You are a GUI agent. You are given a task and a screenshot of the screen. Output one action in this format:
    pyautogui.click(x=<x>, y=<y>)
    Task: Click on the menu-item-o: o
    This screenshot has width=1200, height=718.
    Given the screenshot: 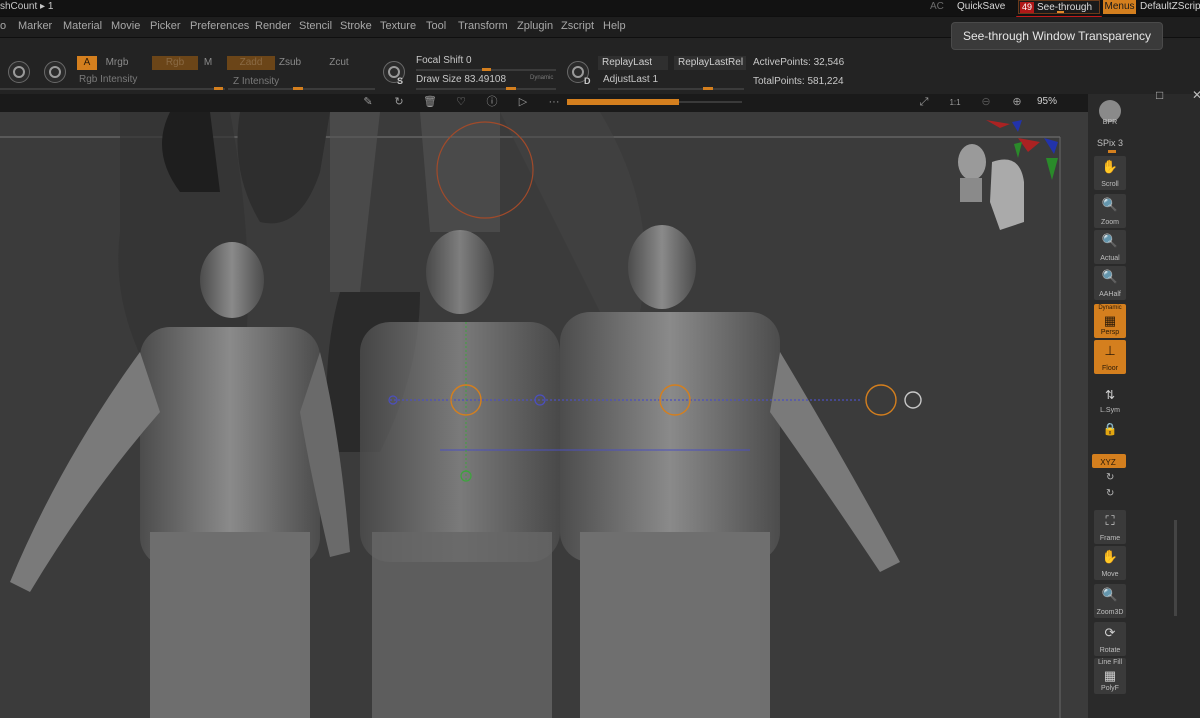 What is the action you would take?
    pyautogui.click(x=3, y=26)
    